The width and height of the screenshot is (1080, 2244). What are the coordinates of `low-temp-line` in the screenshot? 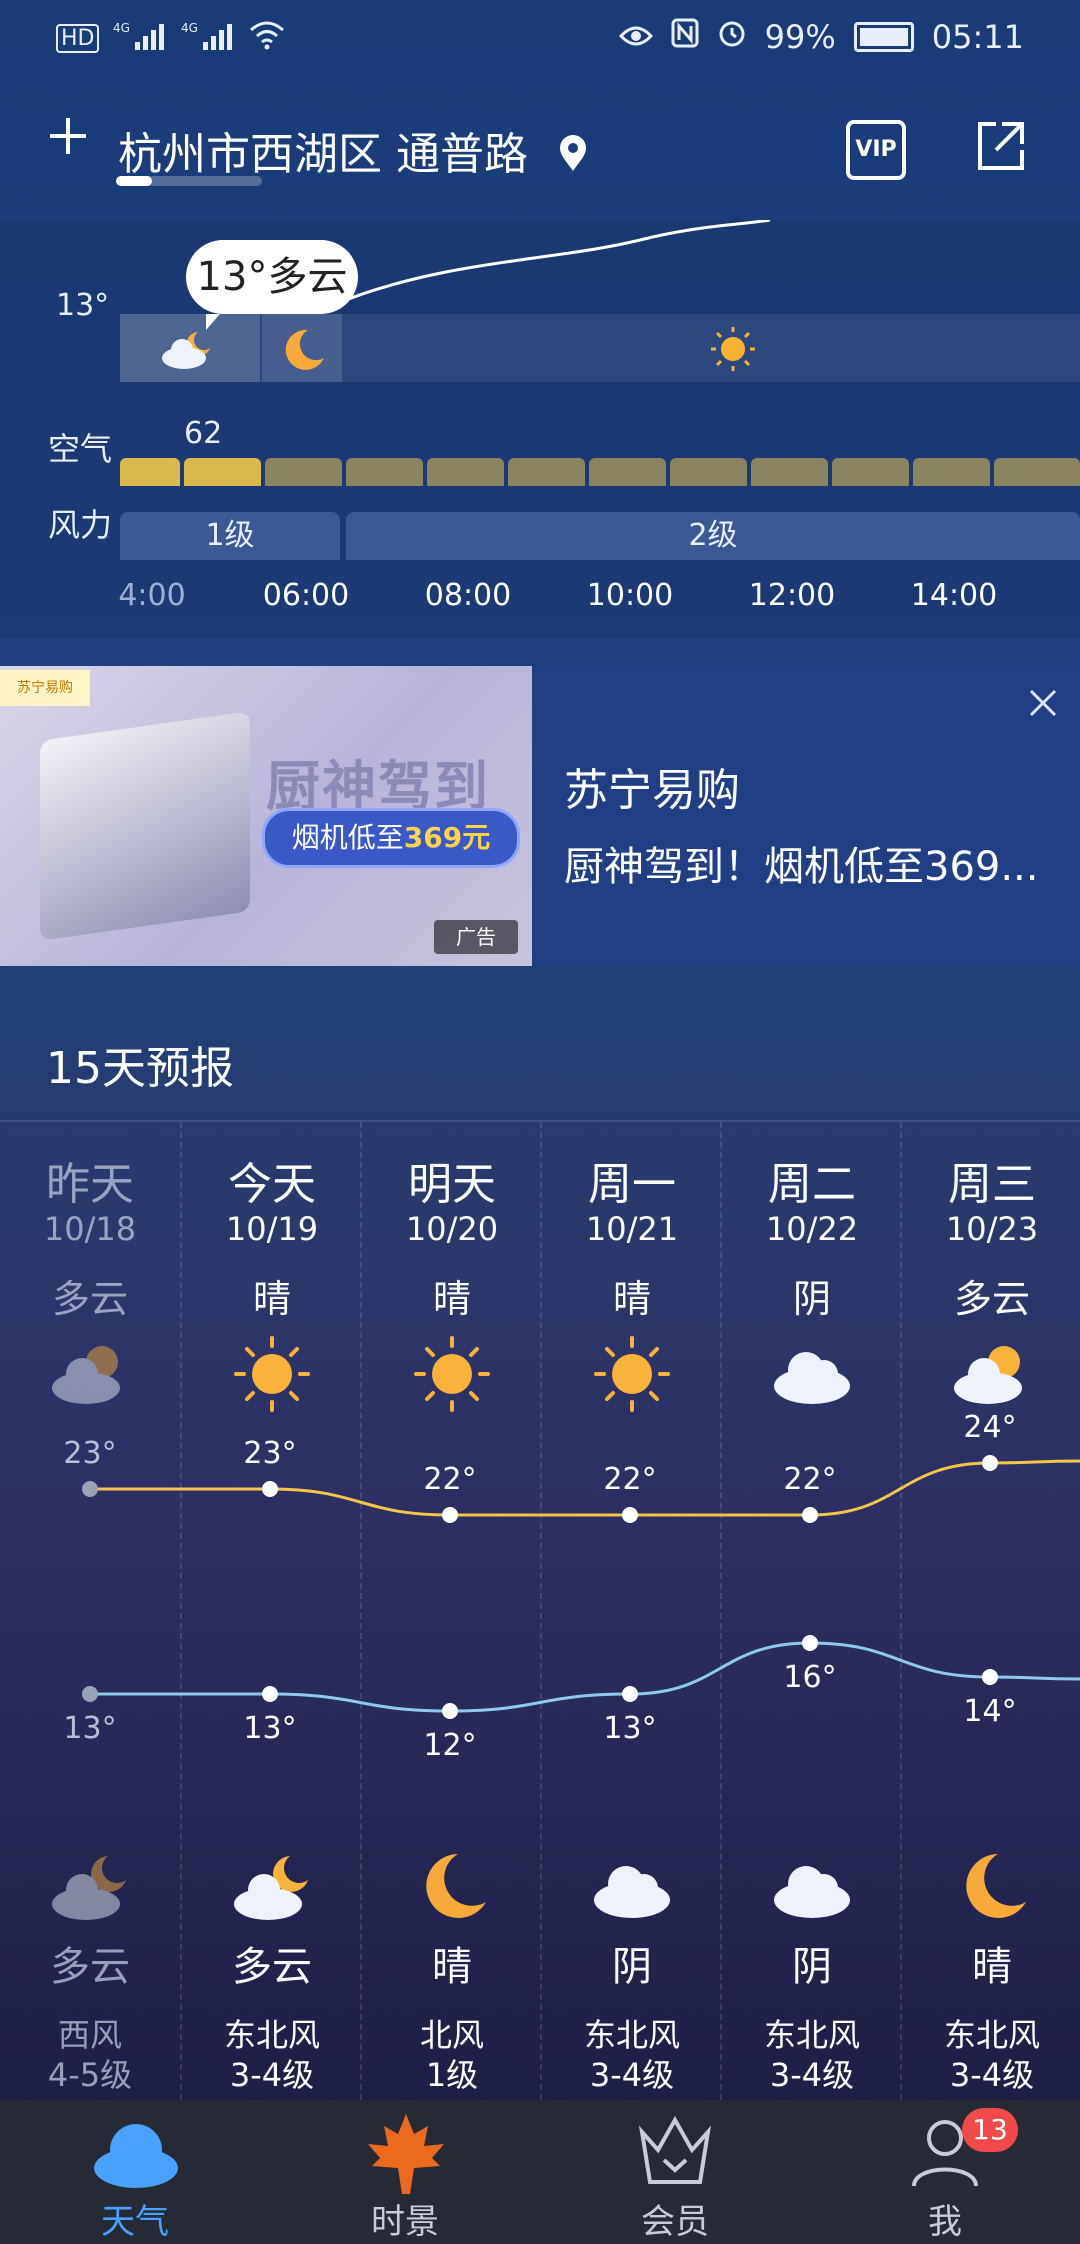 It's located at (584, 1677).